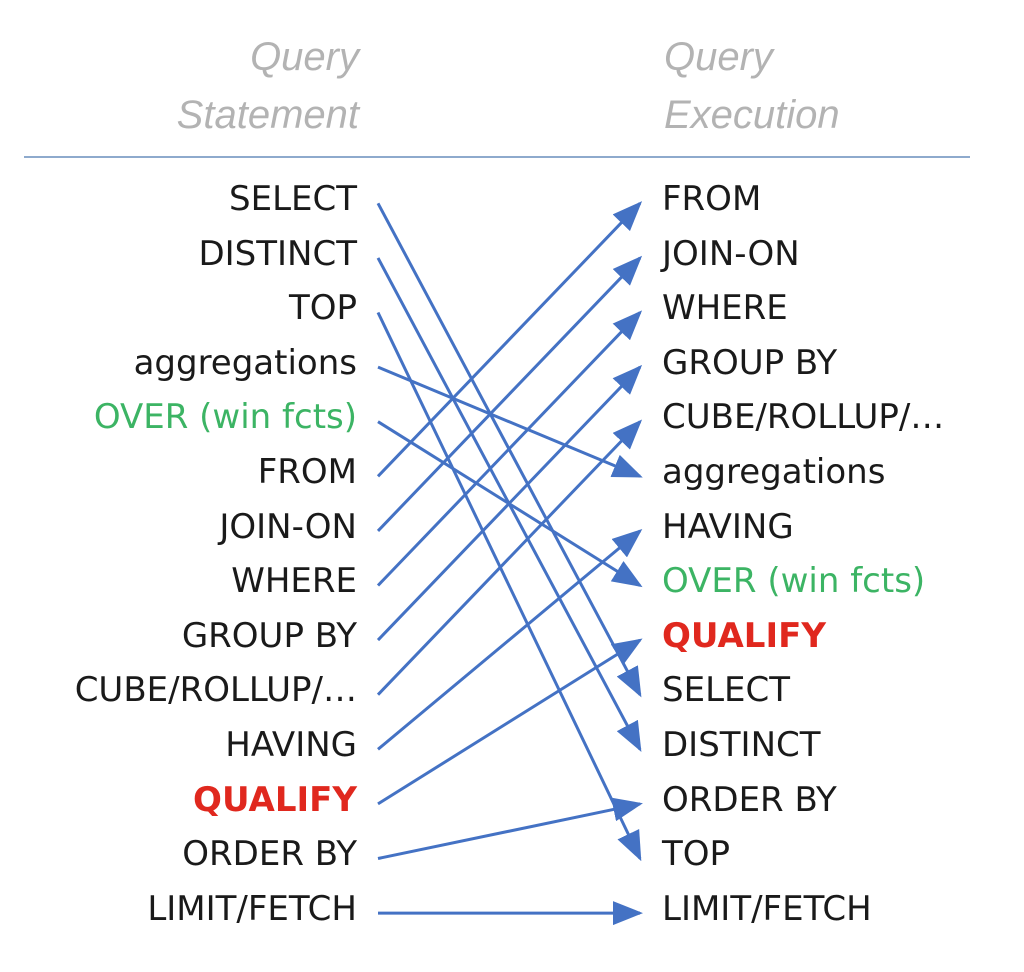 This screenshot has width=1024, height=972. What do you see at coordinates (510, 421) in the screenshot?
I see `arrow-aggregations` at bounding box center [510, 421].